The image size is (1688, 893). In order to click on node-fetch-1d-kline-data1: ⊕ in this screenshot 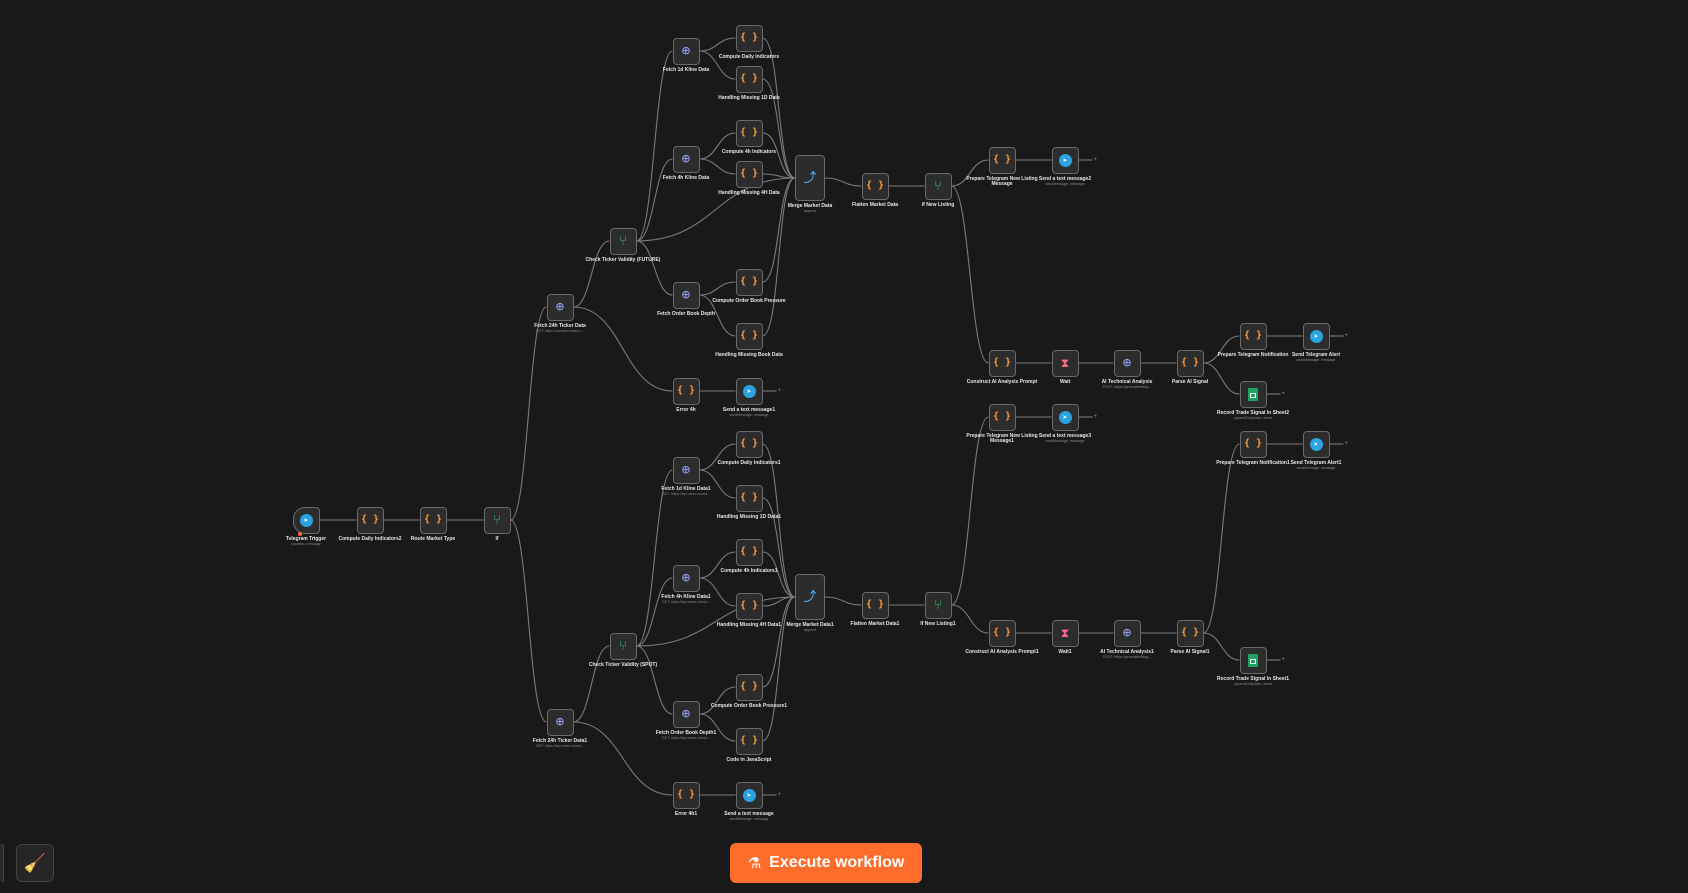, I will do `click(686, 470)`.